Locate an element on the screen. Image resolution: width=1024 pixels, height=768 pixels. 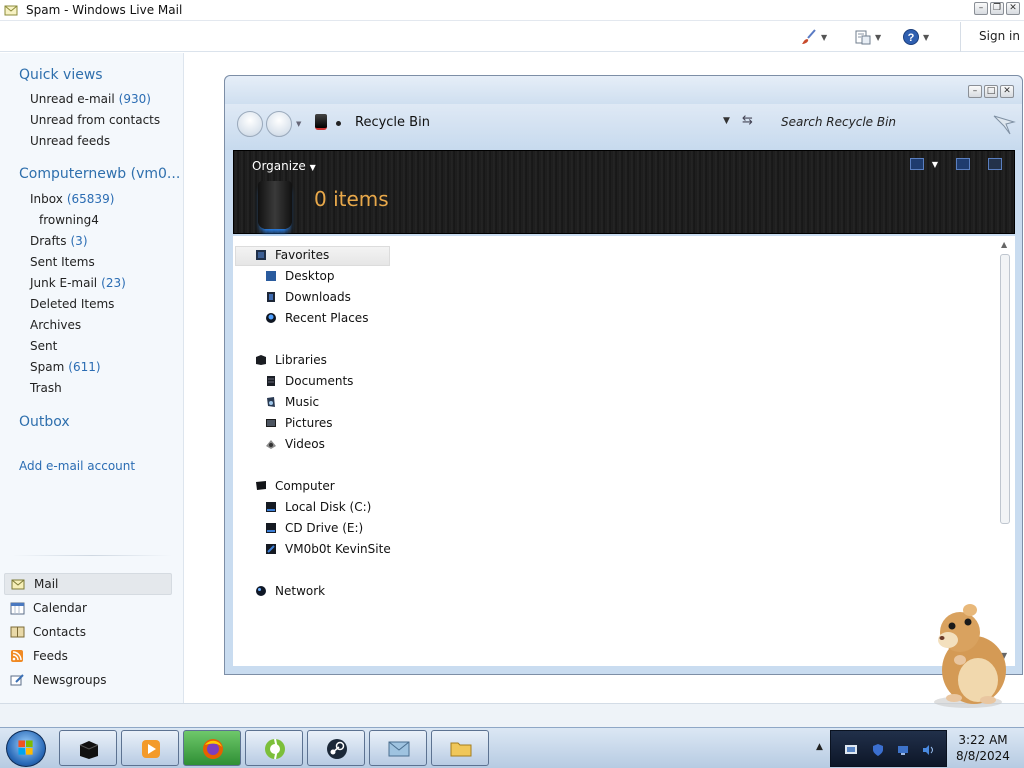
sign-in-button: Sign in is located at coordinates (992, 37).